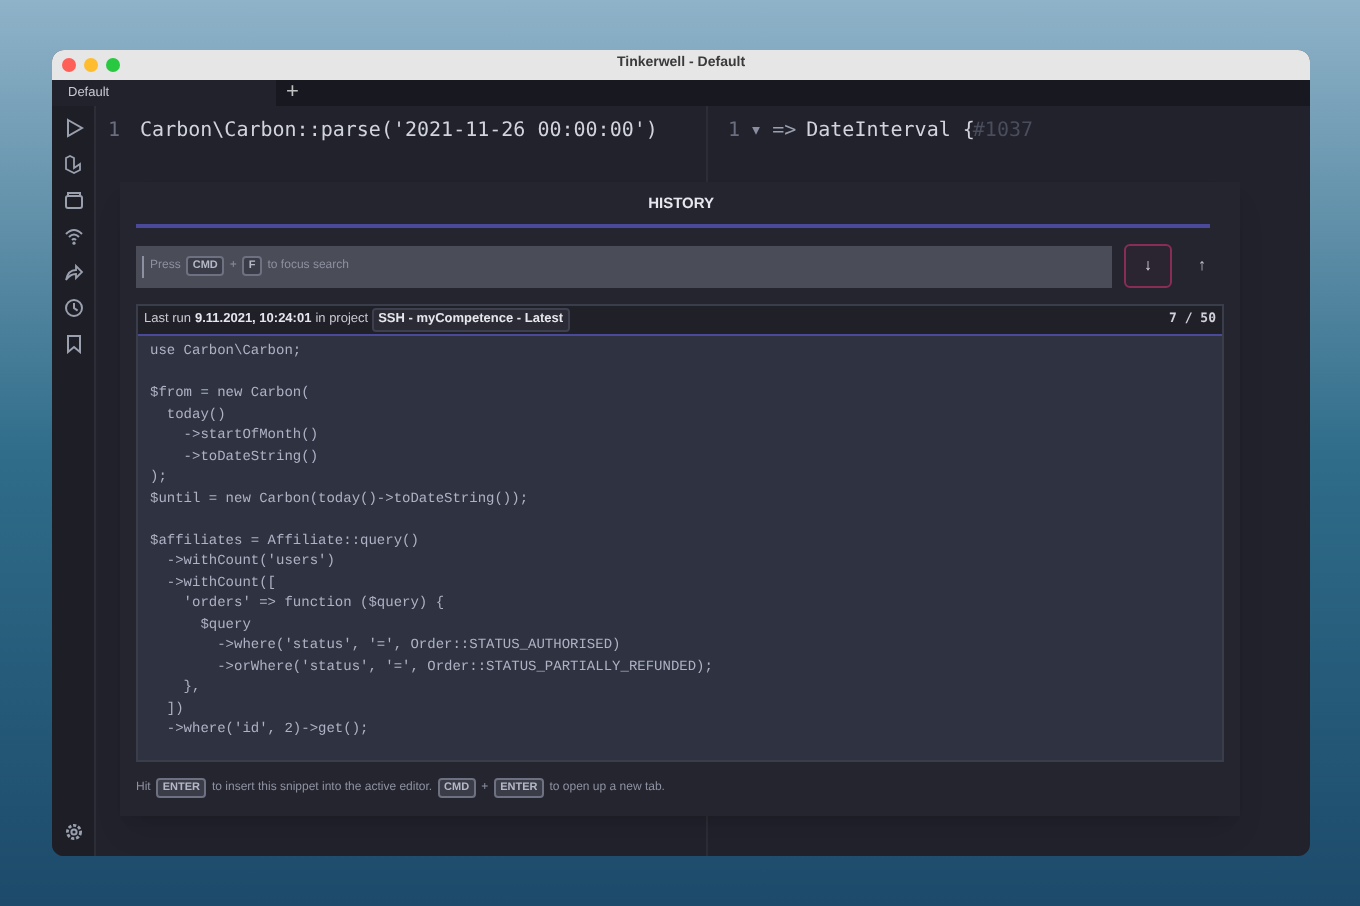 The height and width of the screenshot is (906, 1360). I want to click on previous-entry-button: ↑, so click(1202, 266).